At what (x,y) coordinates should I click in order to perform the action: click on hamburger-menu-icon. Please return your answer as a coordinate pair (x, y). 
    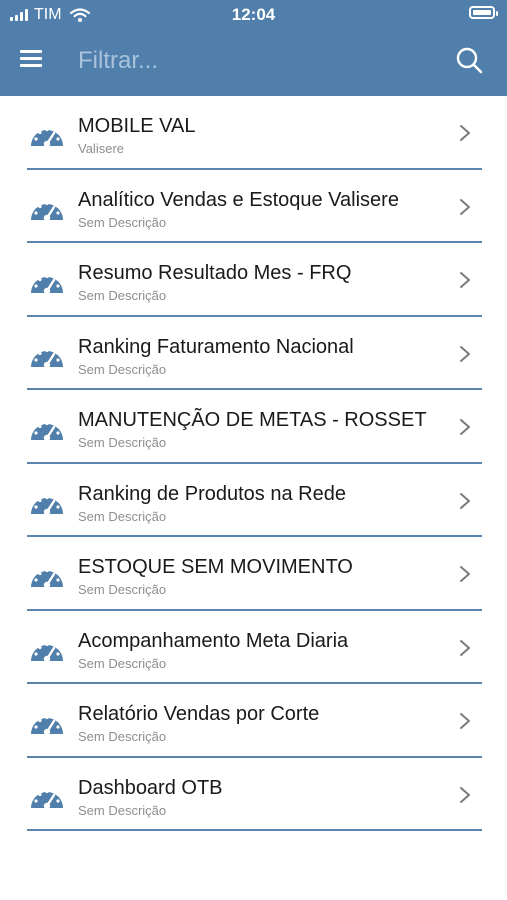
    Looking at the image, I should click on (32, 59).